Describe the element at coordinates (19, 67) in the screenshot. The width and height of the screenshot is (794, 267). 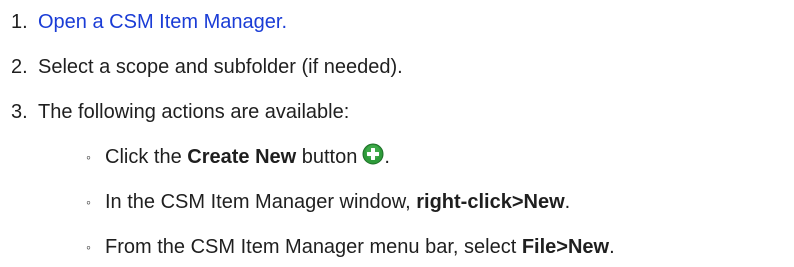
I see `step-number: 2.` at that location.